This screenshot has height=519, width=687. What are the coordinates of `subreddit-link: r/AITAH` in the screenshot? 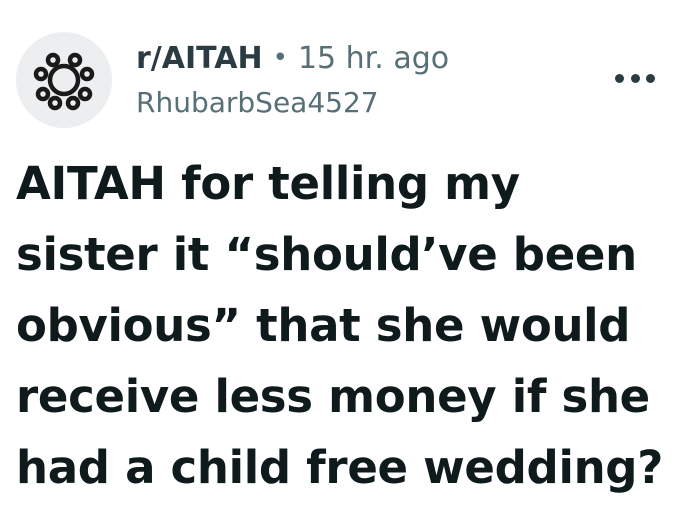 It's located at (199, 58).